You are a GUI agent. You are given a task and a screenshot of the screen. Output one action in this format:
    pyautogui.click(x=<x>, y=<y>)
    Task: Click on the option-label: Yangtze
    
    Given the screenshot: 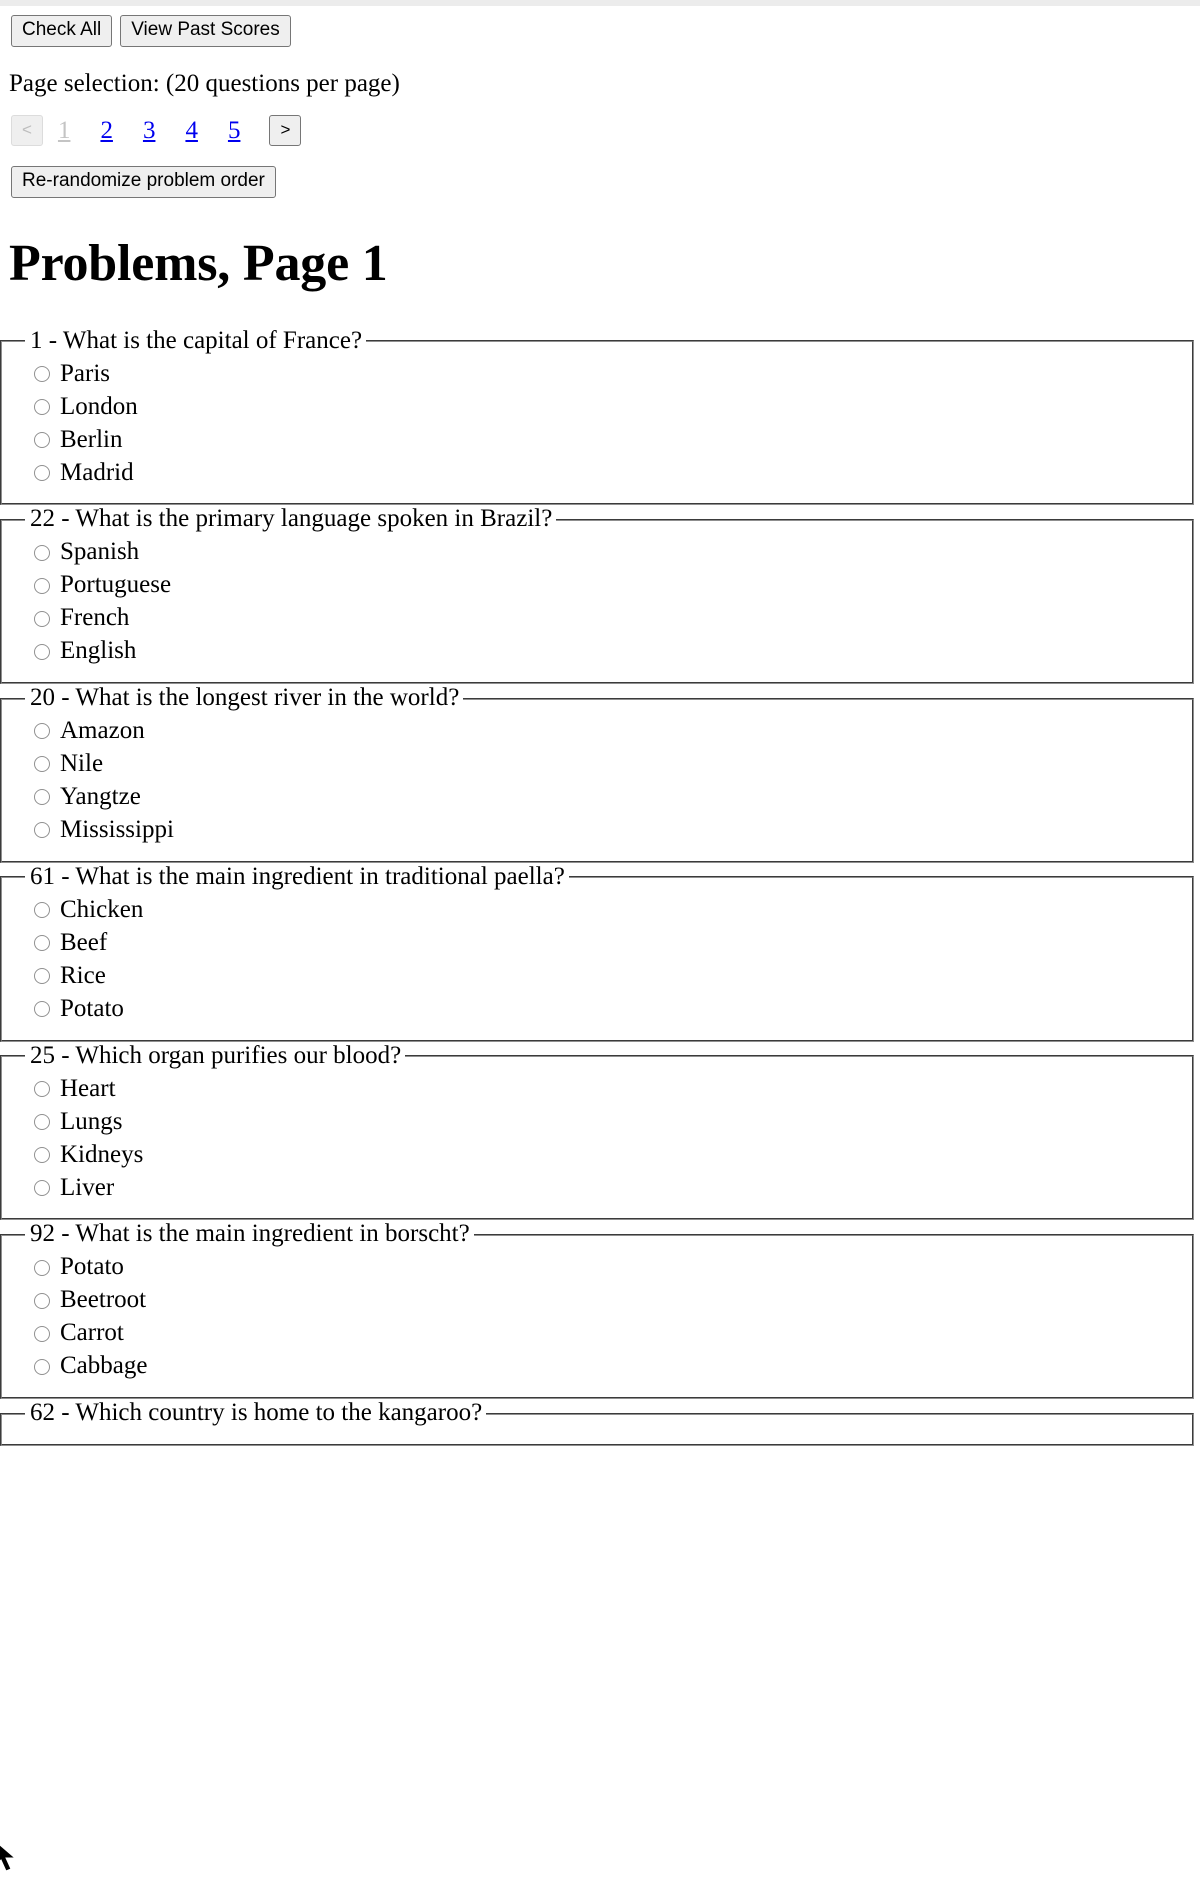 What is the action you would take?
    pyautogui.click(x=100, y=797)
    